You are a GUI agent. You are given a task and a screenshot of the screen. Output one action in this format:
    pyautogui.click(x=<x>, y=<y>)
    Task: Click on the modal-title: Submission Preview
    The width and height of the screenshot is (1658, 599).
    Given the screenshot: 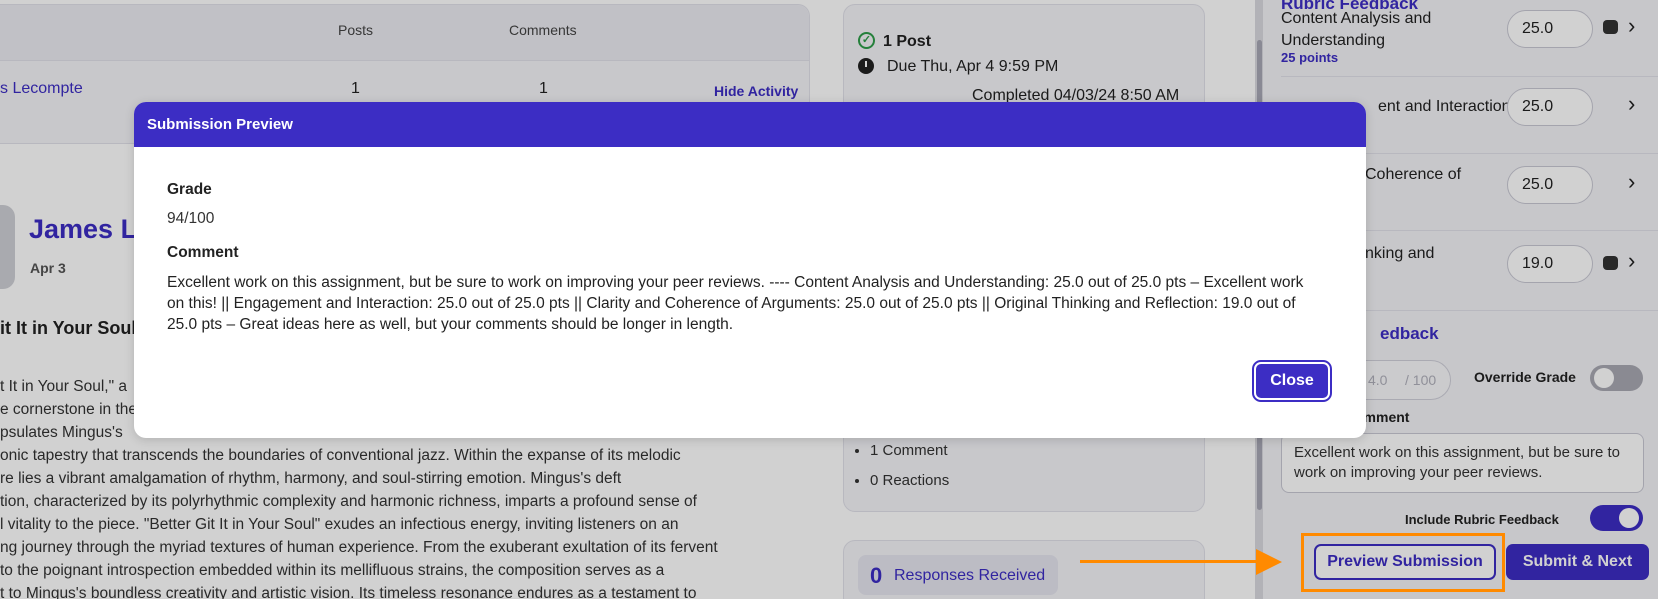 What is the action you would take?
    pyautogui.click(x=750, y=124)
    